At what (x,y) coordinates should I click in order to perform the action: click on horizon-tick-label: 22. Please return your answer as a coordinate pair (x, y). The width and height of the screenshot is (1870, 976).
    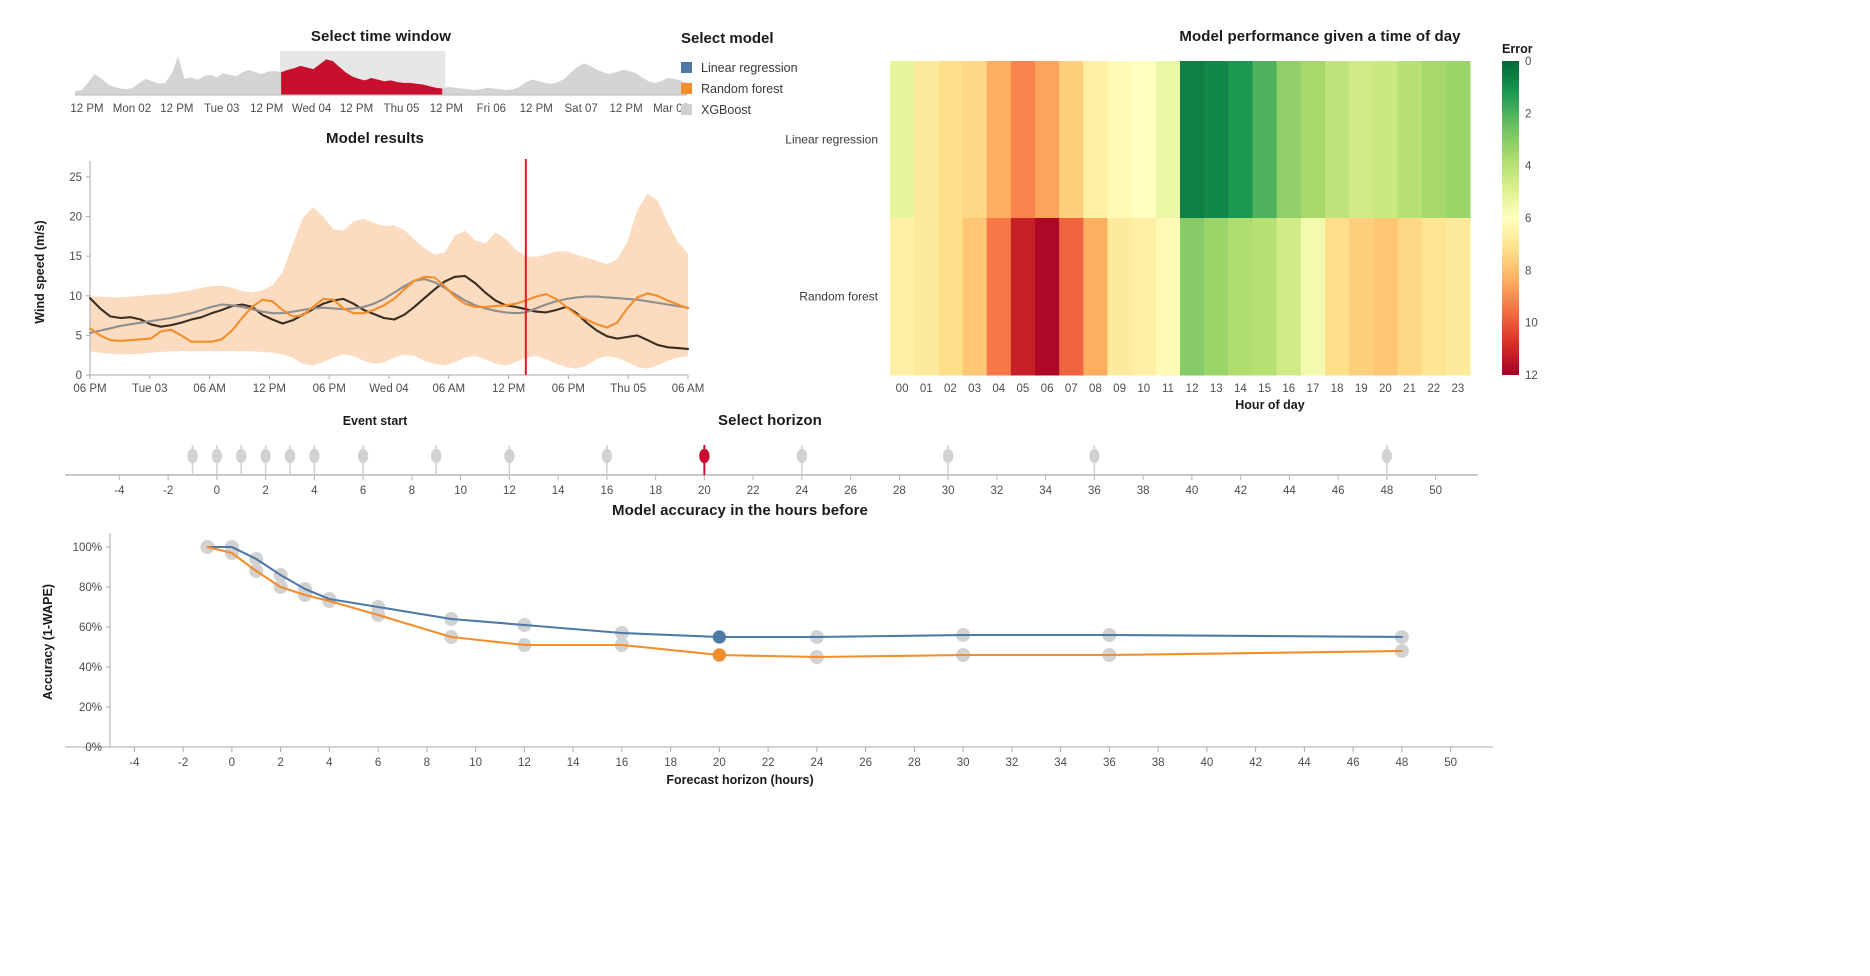
    Looking at the image, I should click on (753, 491).